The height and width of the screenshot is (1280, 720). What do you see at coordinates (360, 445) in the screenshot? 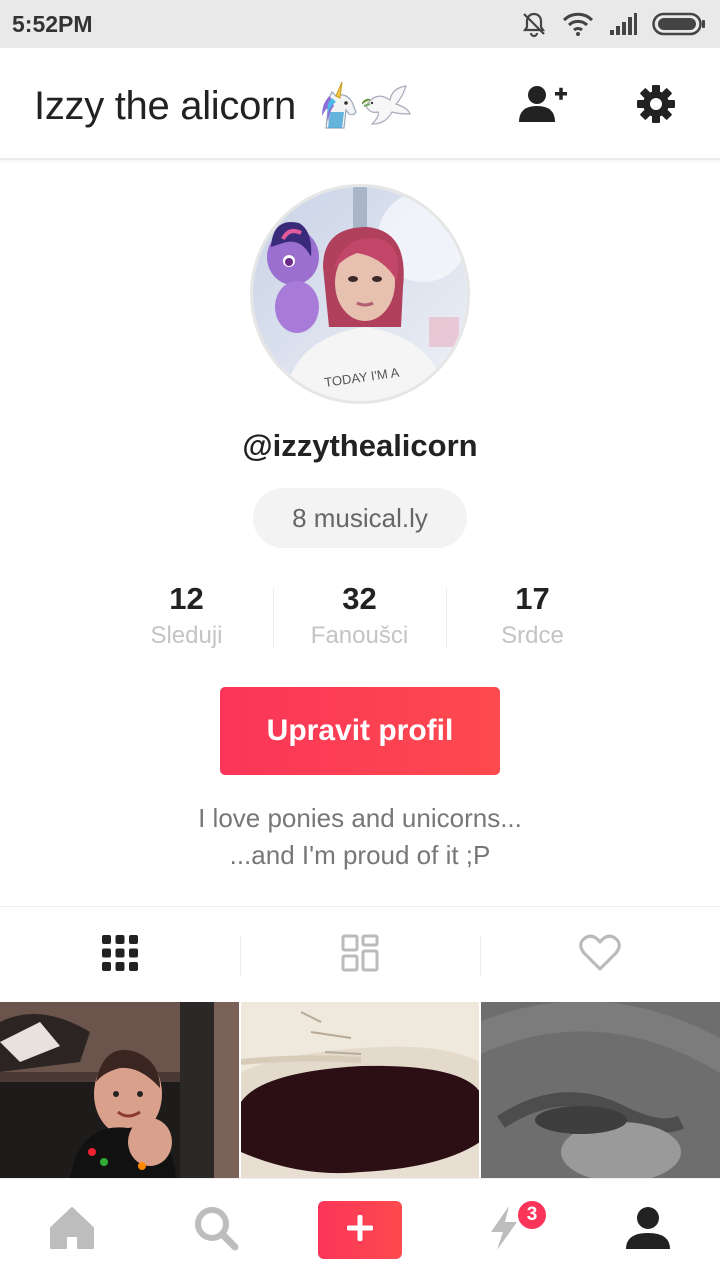
I see `username: @izzythealicorn` at bounding box center [360, 445].